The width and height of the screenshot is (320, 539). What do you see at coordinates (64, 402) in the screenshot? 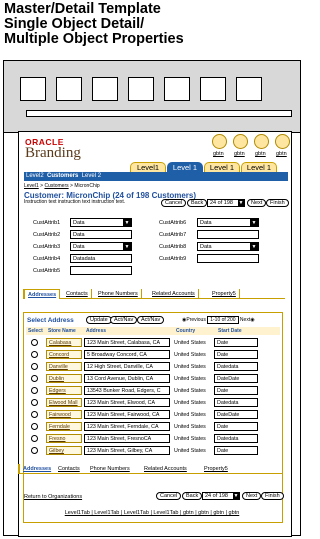
I see `store-name-link: Elwood Mall` at bounding box center [64, 402].